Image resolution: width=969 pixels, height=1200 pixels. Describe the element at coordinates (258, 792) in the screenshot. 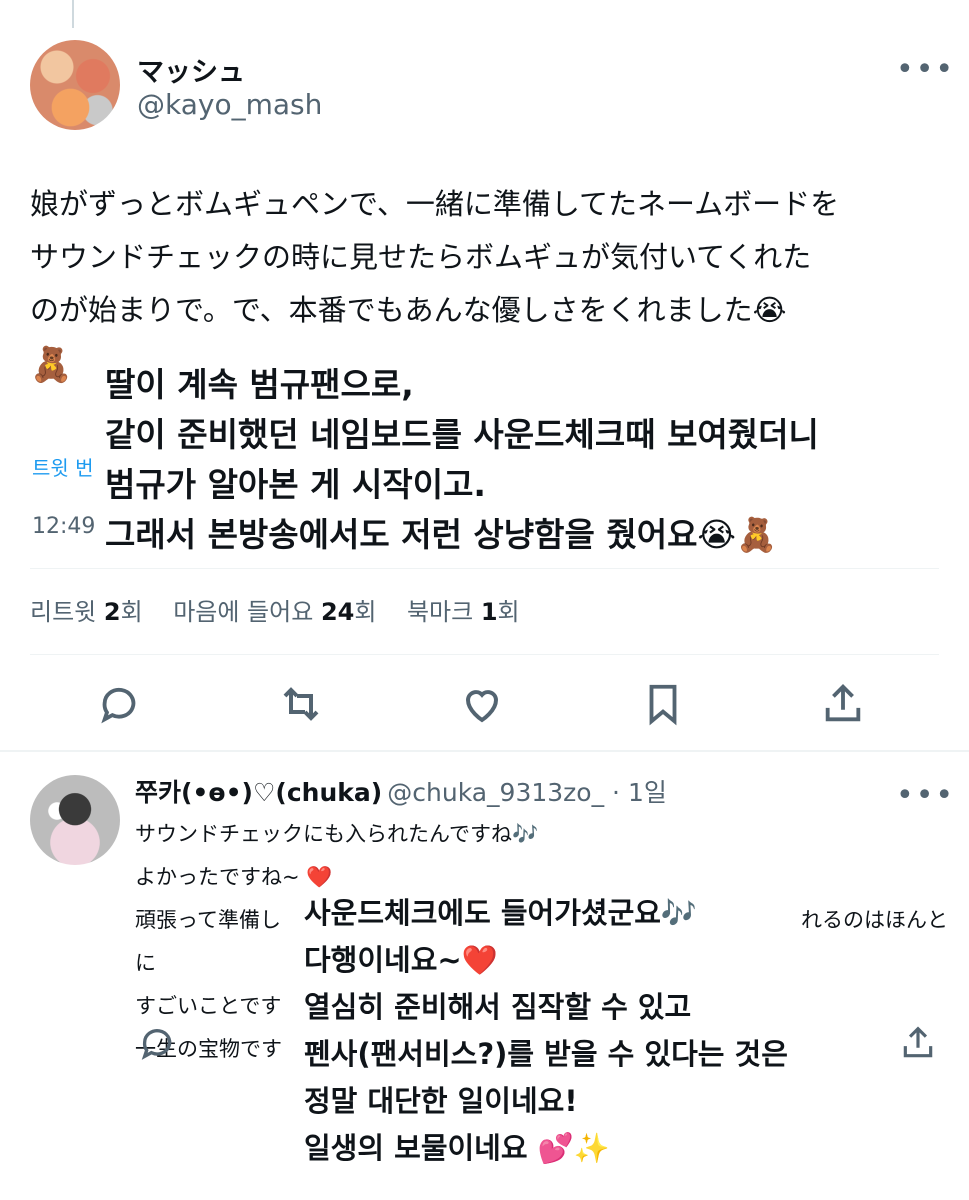

I see `reply-author-name: 쭈카(•ө•)♡(chuka)` at that location.